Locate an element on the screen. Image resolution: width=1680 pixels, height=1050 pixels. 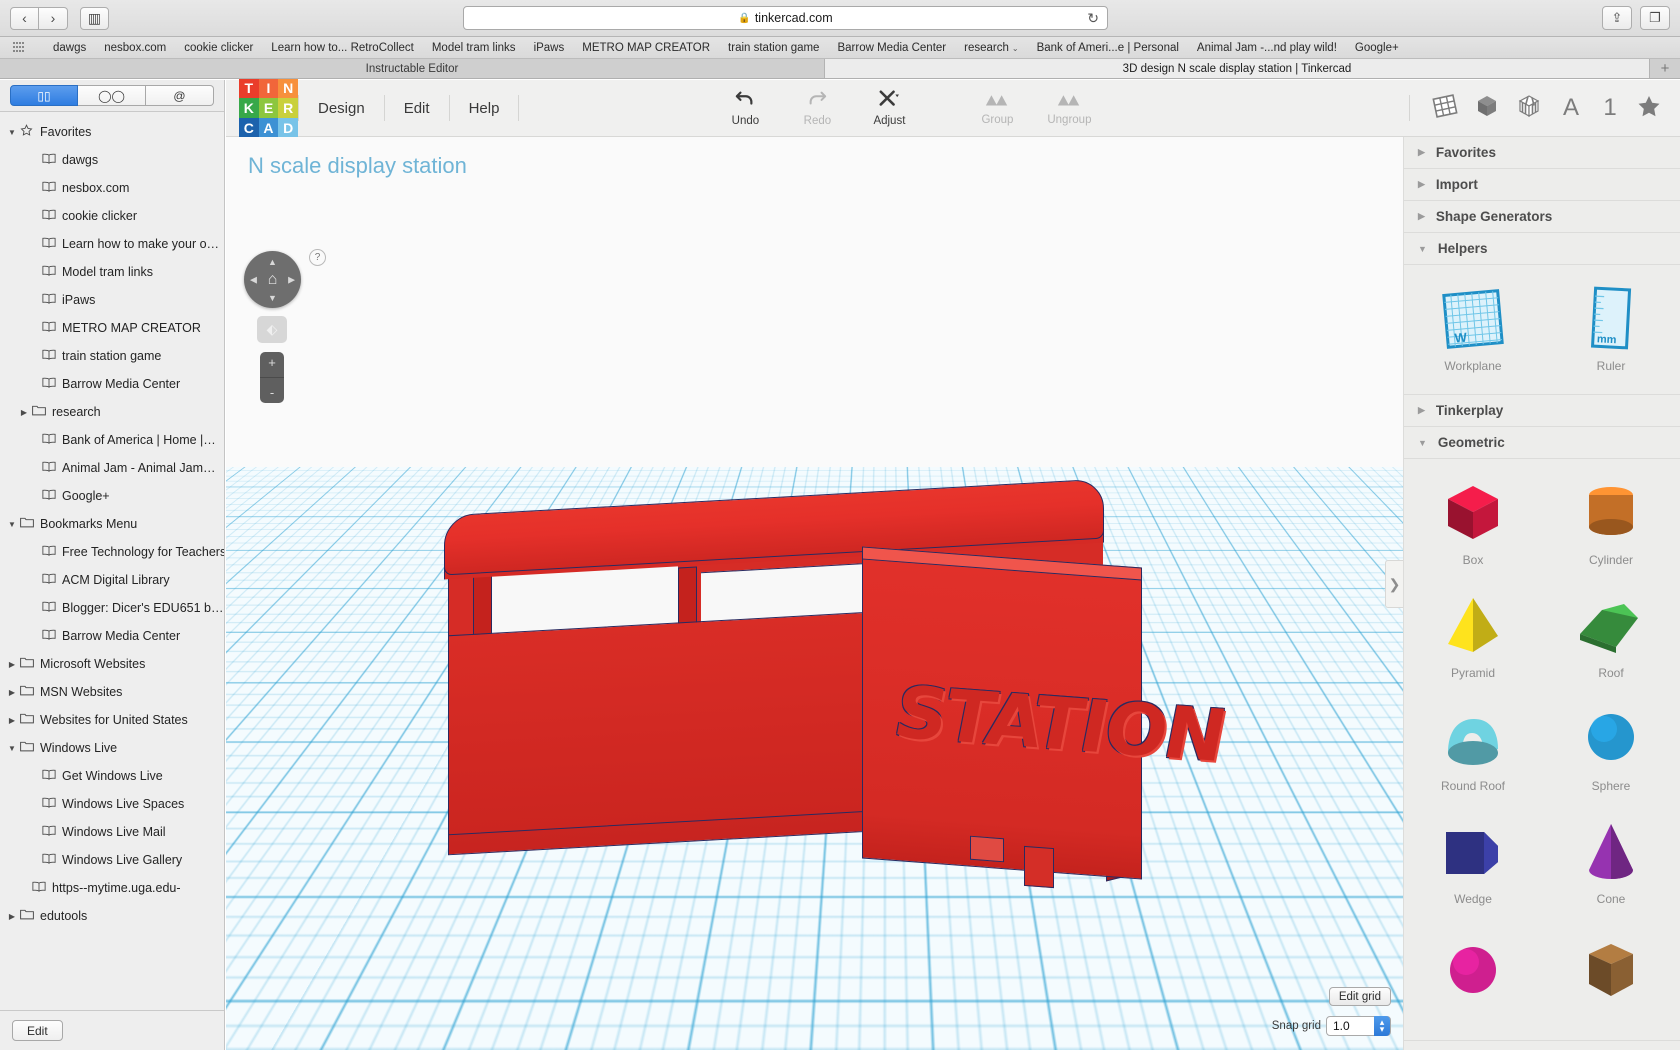
workplane-grid-icon is located at coordinates (1445, 108).